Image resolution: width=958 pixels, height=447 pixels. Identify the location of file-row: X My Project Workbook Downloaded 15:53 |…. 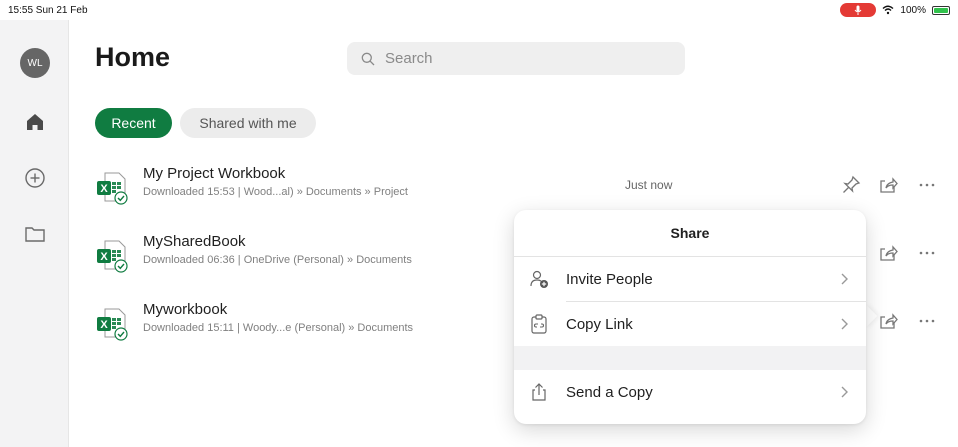
(520, 189).